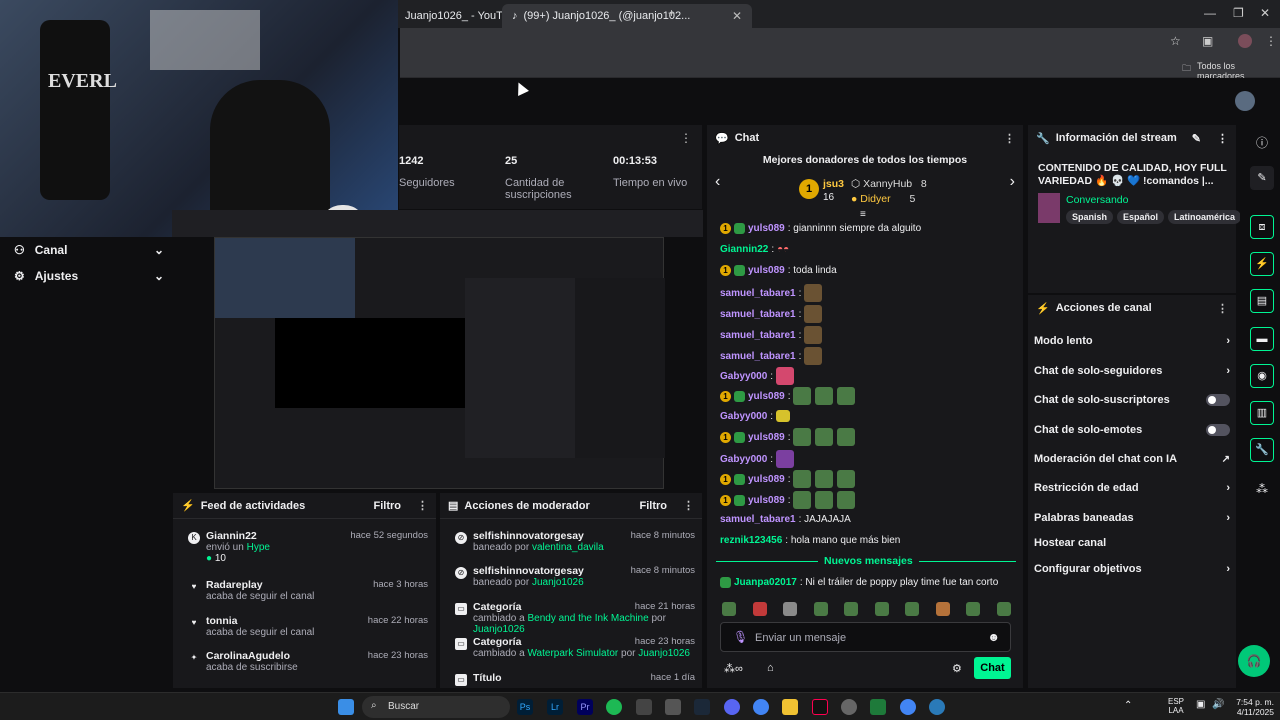 The height and width of the screenshot is (720, 1280). I want to click on send-chat-button: Chat, so click(992, 668).